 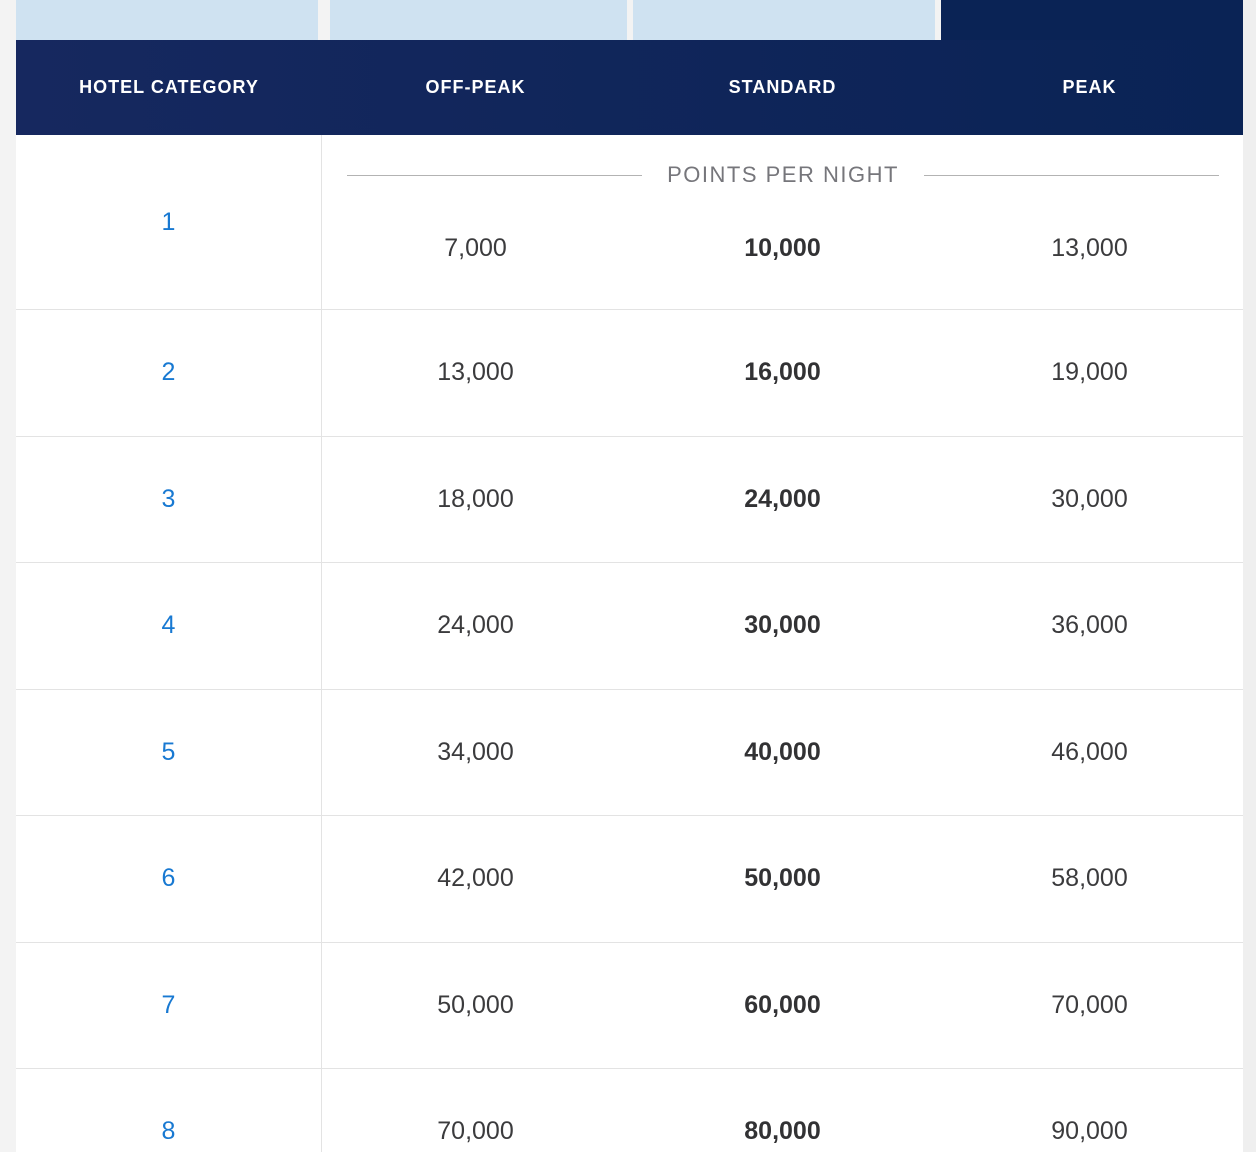 I want to click on table-row: 4 24,000 30,000 36,000, so click(x=629, y=626).